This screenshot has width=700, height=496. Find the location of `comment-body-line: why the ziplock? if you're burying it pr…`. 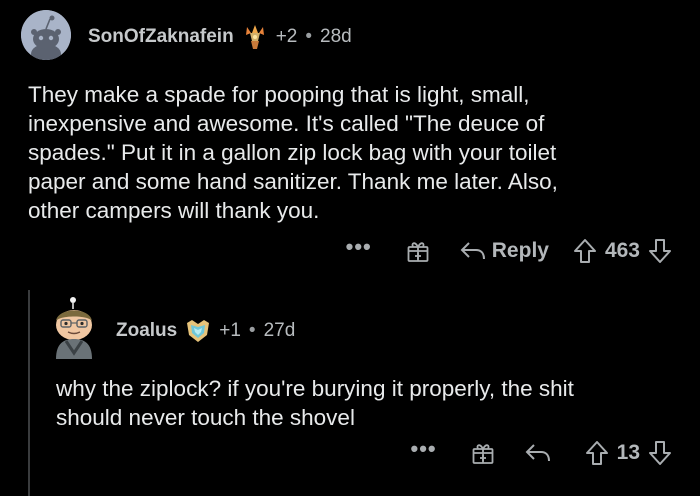

comment-body-line: why the ziplock? if you're burying it pr… is located at coordinates (315, 388).